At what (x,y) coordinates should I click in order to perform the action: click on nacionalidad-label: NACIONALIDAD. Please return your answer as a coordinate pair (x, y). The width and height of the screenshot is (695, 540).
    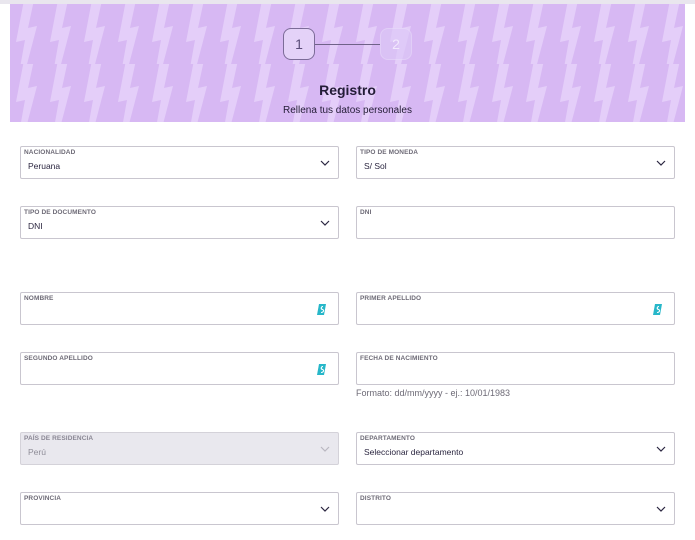
    Looking at the image, I should click on (50, 152).